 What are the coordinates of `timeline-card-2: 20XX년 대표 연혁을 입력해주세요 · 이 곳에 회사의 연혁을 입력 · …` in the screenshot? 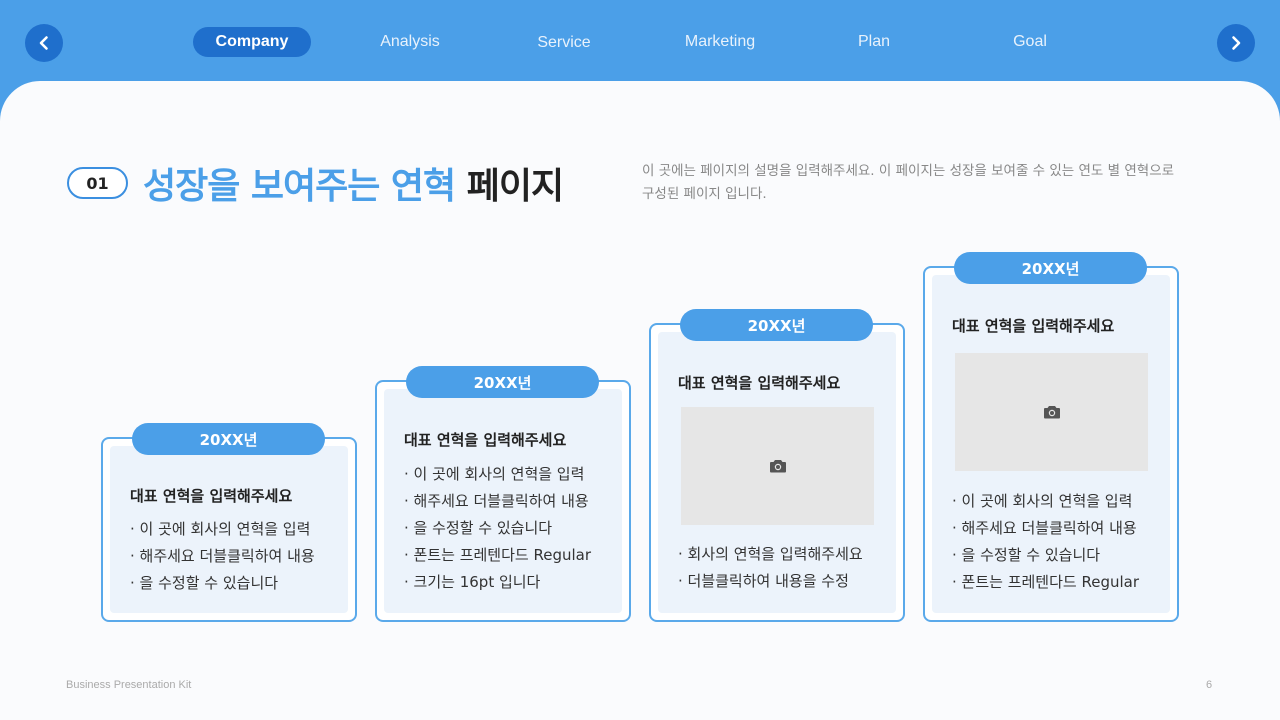 It's located at (503, 494).